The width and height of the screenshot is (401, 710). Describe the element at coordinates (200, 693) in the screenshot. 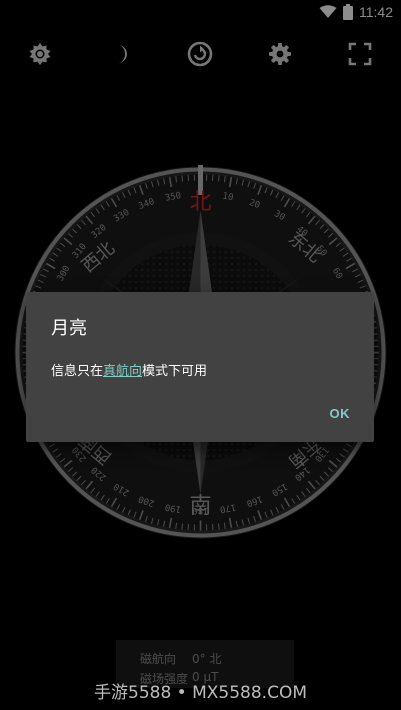

I see `watermark-text: 手游5588 • MX5588.COM` at that location.